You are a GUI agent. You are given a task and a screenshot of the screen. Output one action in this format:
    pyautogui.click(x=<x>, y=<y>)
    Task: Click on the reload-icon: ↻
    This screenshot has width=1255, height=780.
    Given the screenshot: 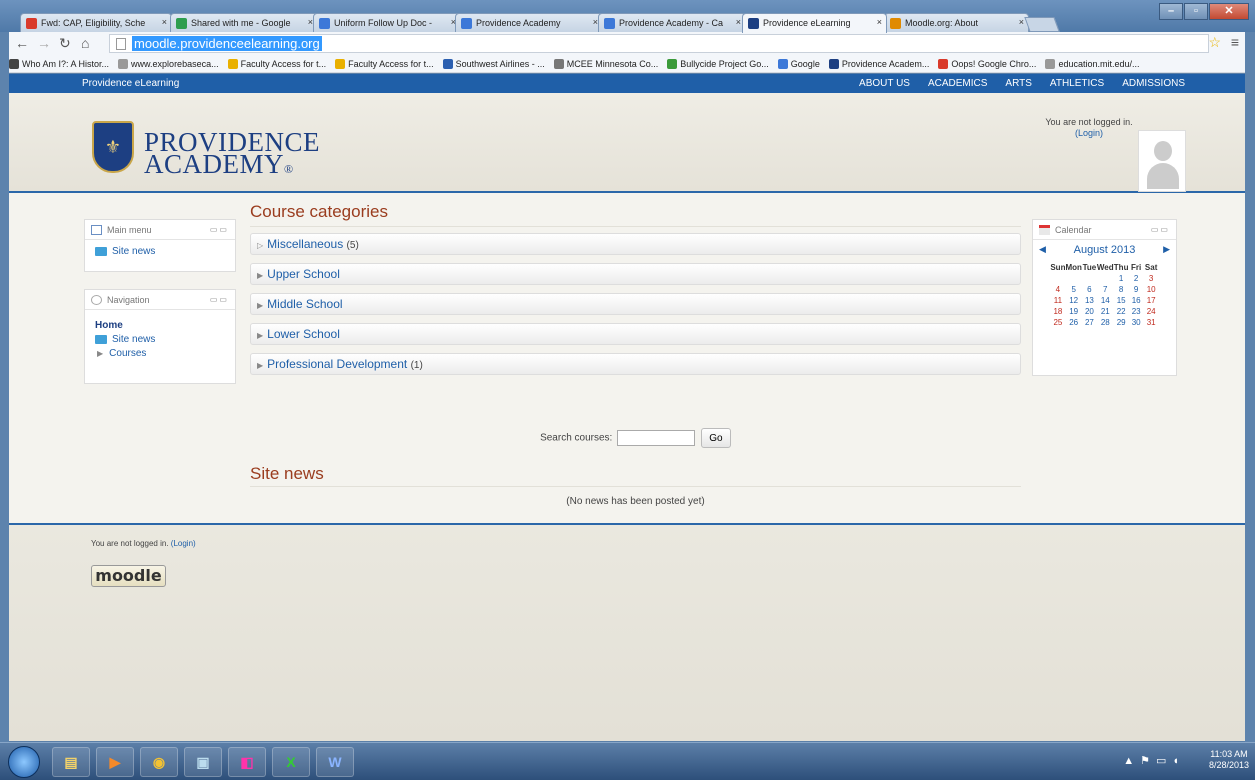 What is the action you would take?
    pyautogui.click(x=65, y=43)
    